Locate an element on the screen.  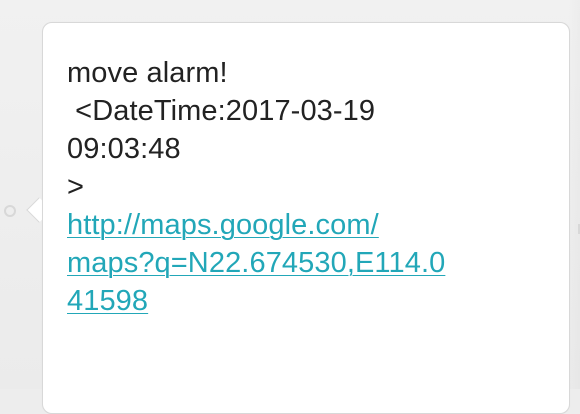
maps-link-line-2: maps?q=N22.674530,E114.0 is located at coordinates (312, 263).